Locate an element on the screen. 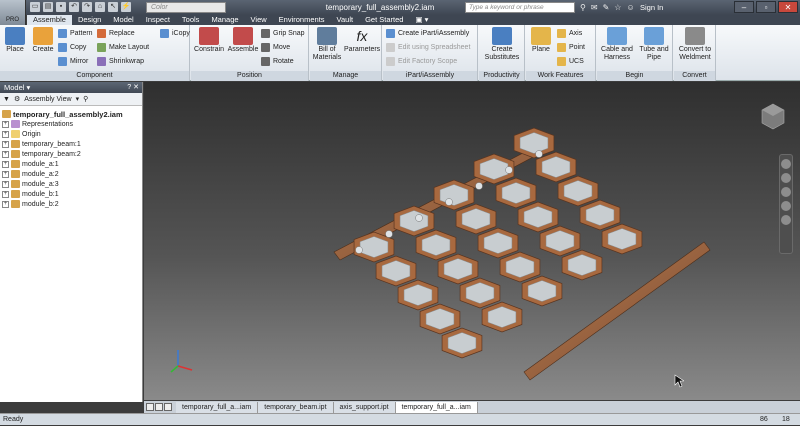 The height and width of the screenshot is (426, 800). doc-tab: temporary_full_a...iam is located at coordinates (217, 407).